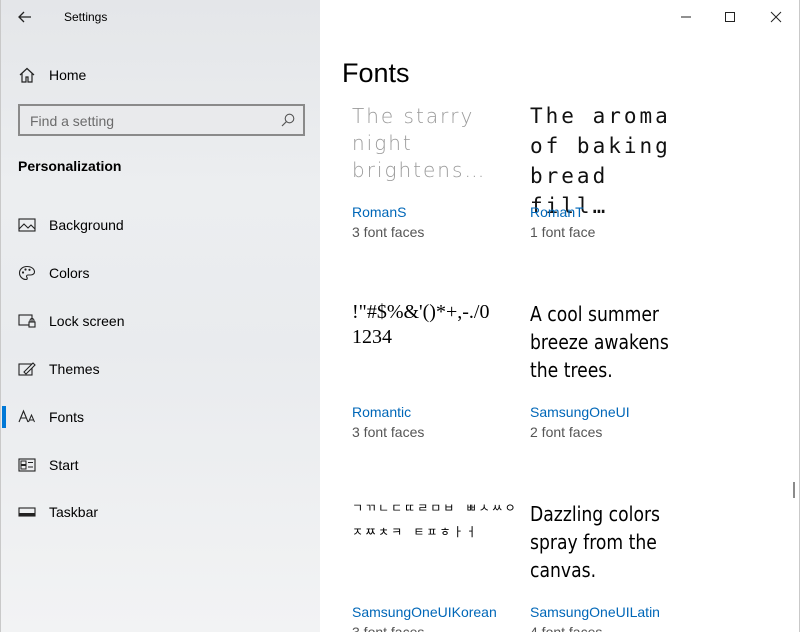 Image resolution: width=800 pixels, height=632 pixels. What do you see at coordinates (67, 417) in the screenshot?
I see `sidebar-item-label: Fonts` at bounding box center [67, 417].